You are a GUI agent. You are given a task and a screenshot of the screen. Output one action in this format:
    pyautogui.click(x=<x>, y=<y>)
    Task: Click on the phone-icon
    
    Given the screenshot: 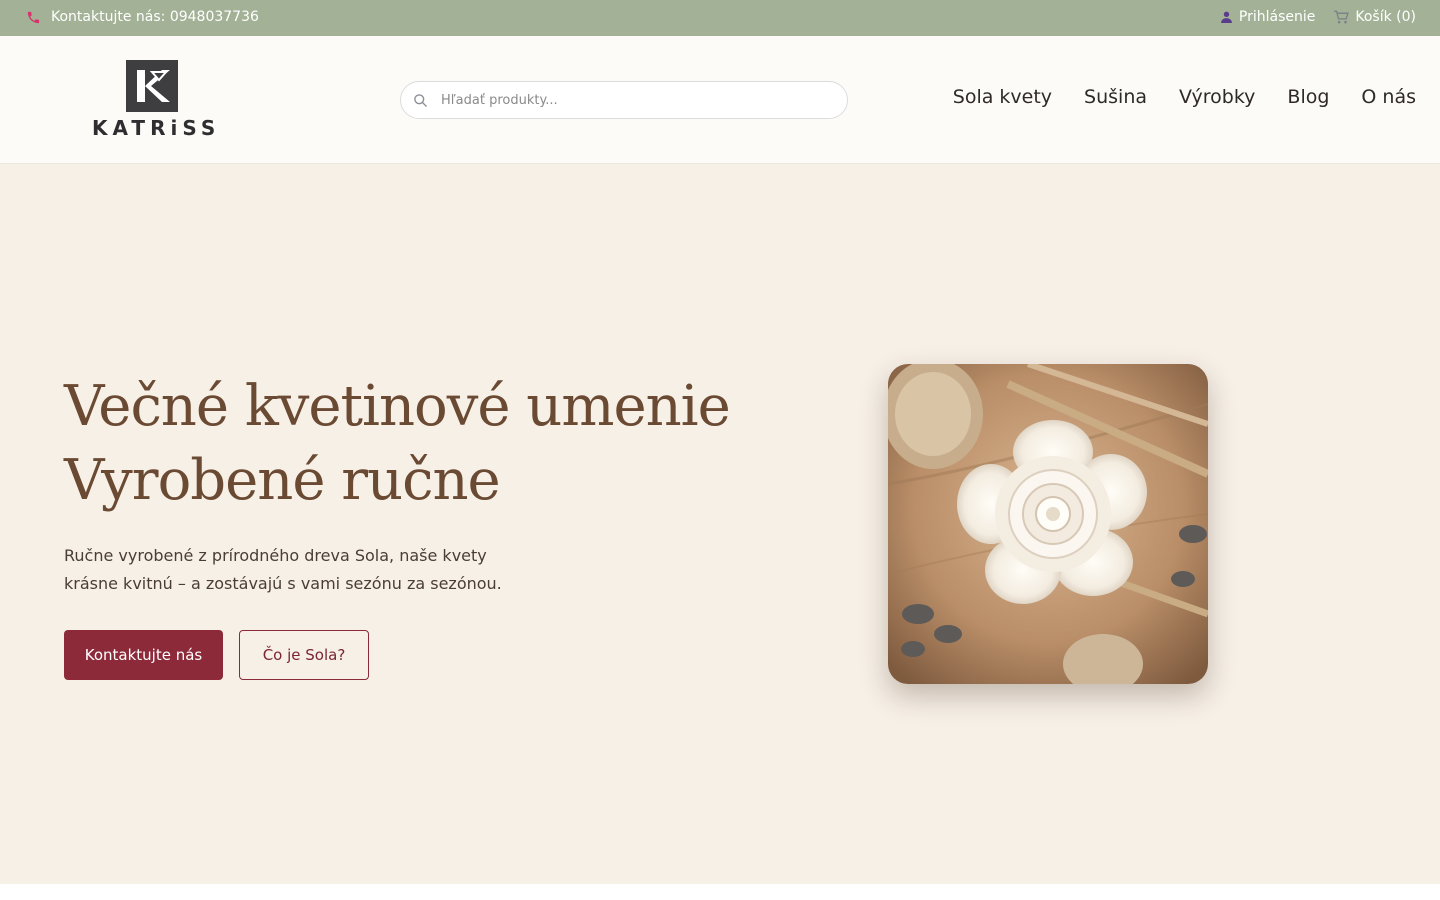 What is the action you would take?
    pyautogui.click(x=33, y=17)
    